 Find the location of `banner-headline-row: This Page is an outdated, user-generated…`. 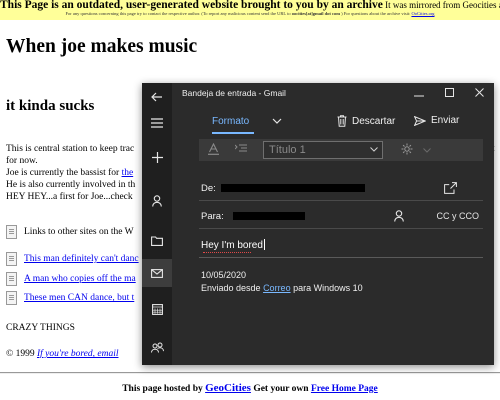

banner-headline-row: This Page is an outdated, user-generated… is located at coordinates (250, 5).